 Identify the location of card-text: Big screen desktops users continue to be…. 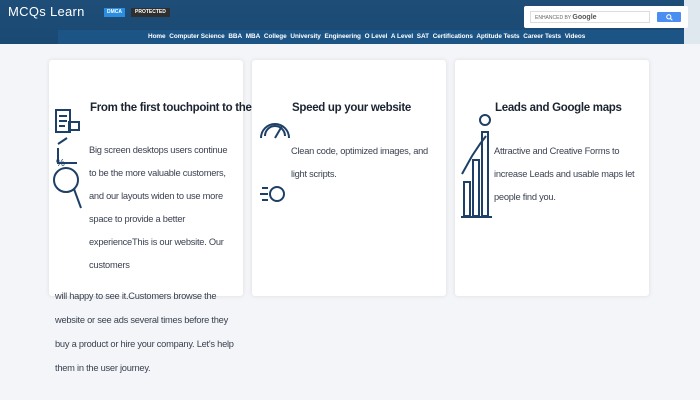
(158, 207).